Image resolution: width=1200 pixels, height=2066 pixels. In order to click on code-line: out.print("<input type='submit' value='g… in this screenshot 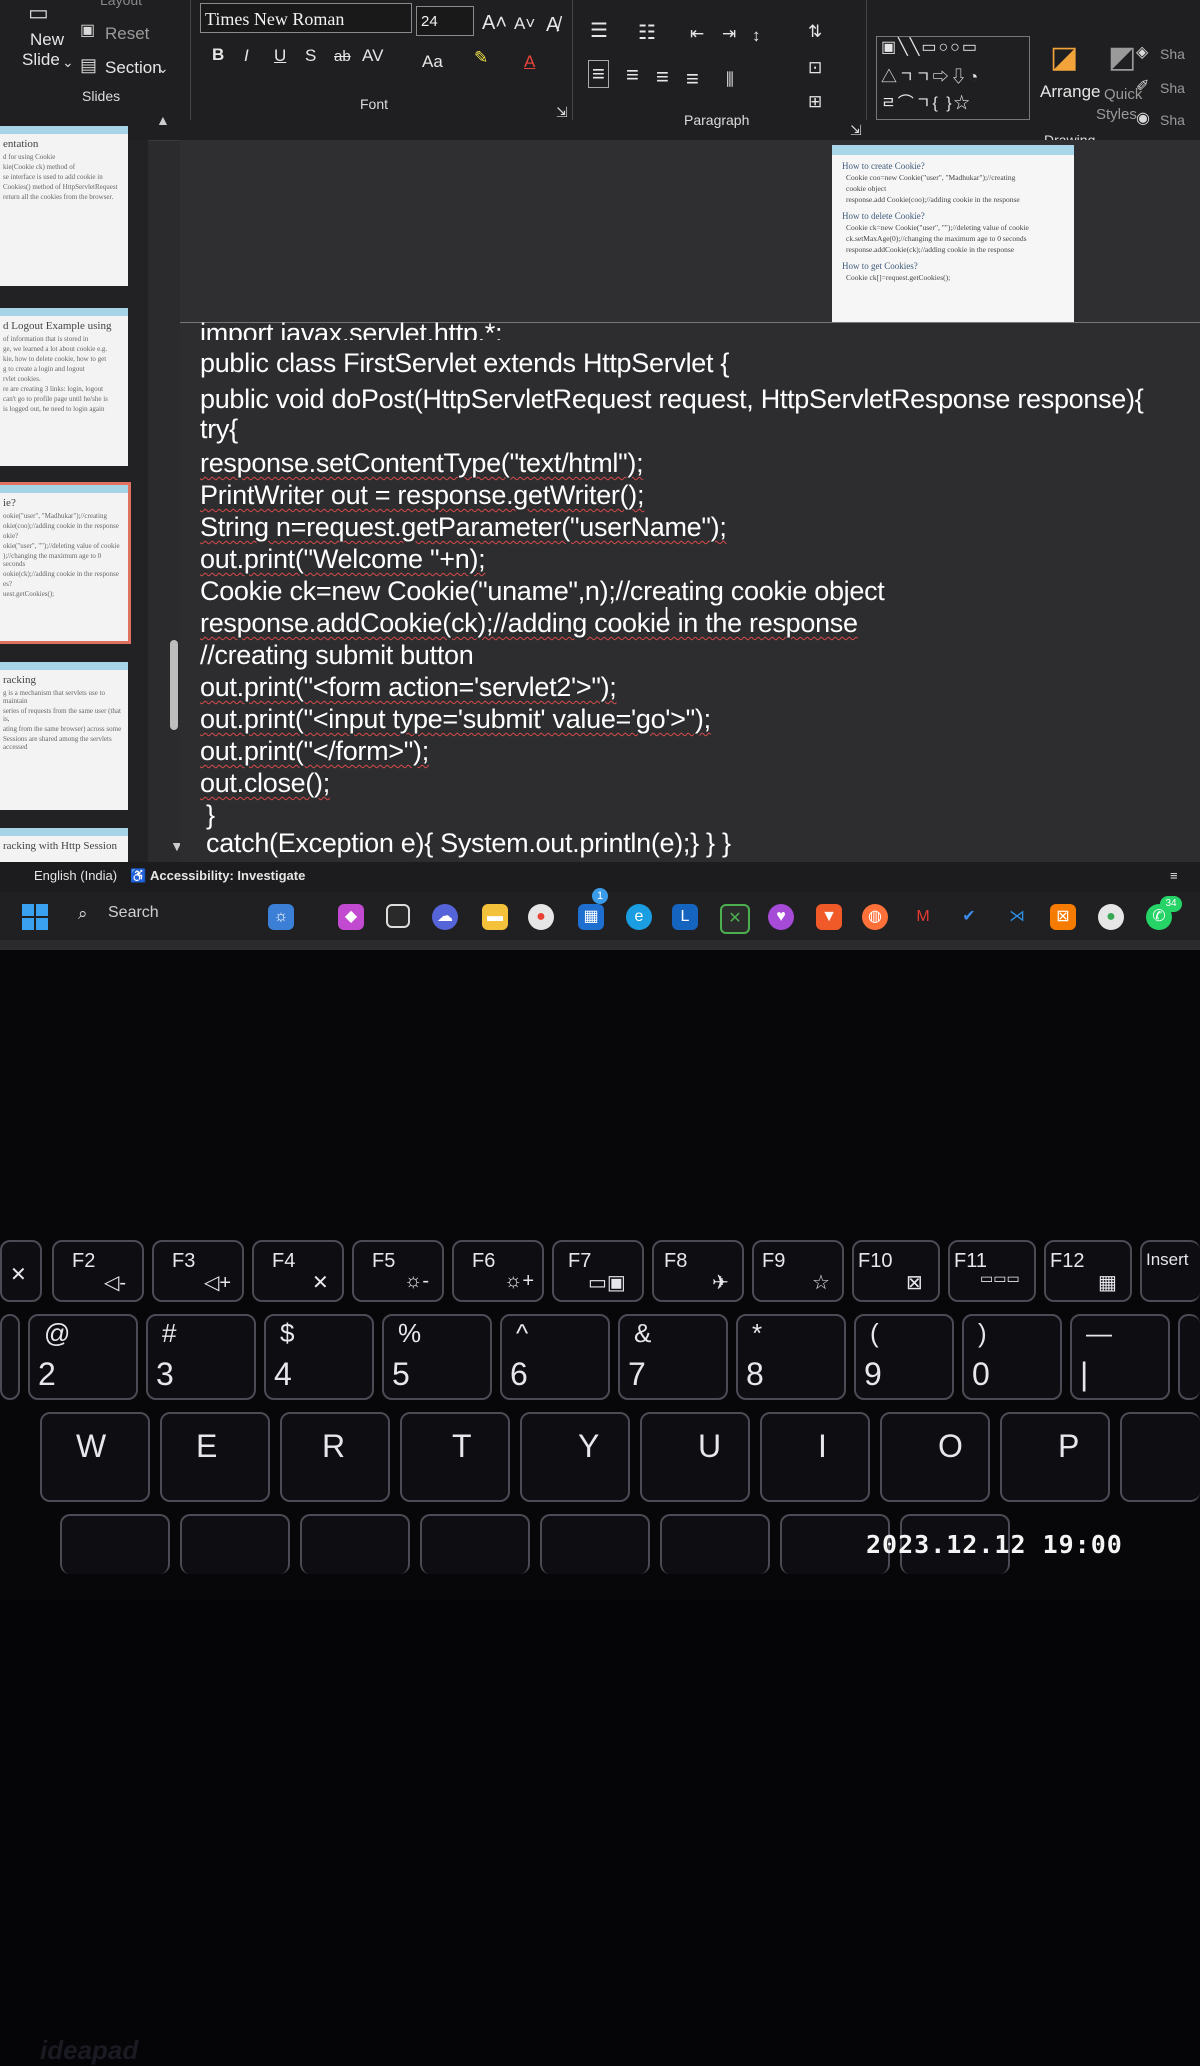, I will do `click(455, 719)`.